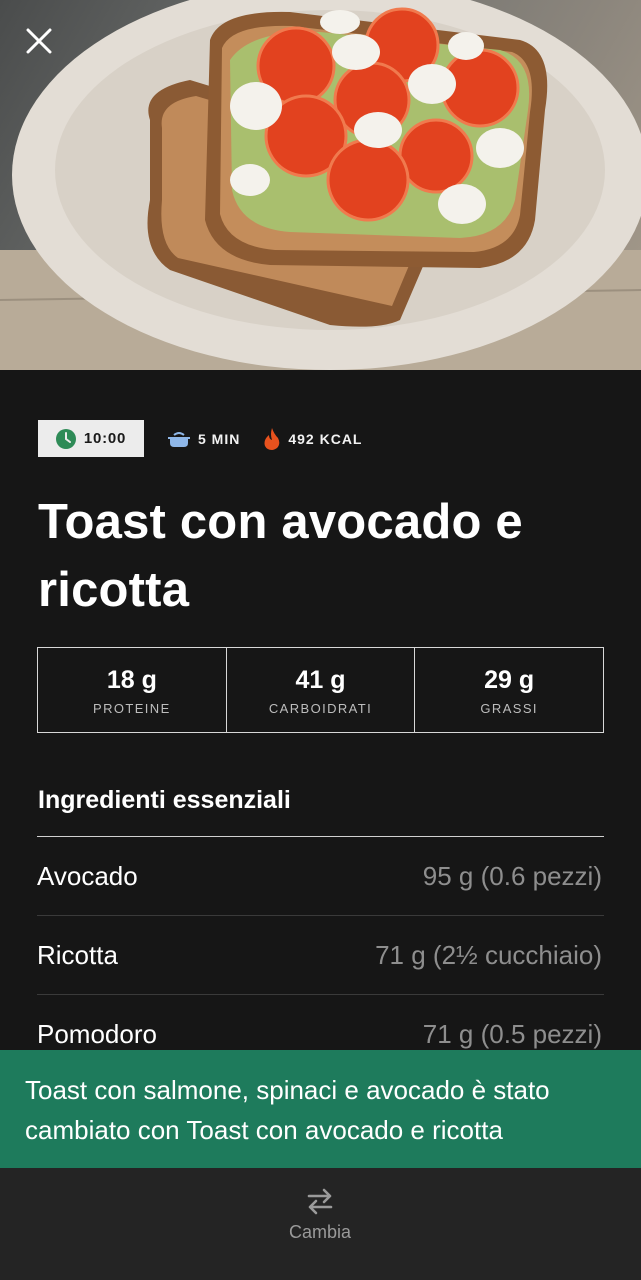 The image size is (641, 1280). I want to click on ingredient-name: Ricotta, so click(77, 954).